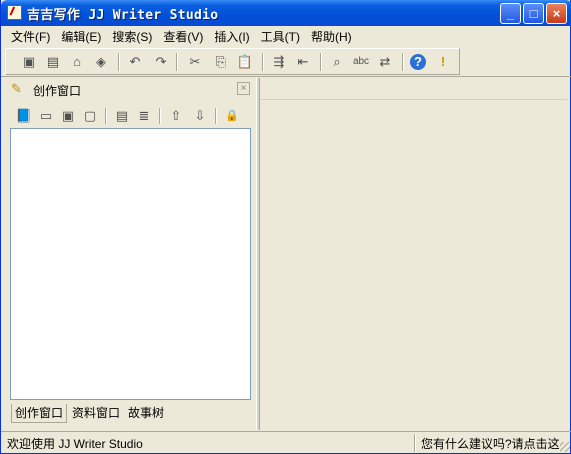 This screenshot has width=571, height=454. What do you see at coordinates (385, 62) in the screenshot?
I see `replace-icon: ⇄` at bounding box center [385, 62].